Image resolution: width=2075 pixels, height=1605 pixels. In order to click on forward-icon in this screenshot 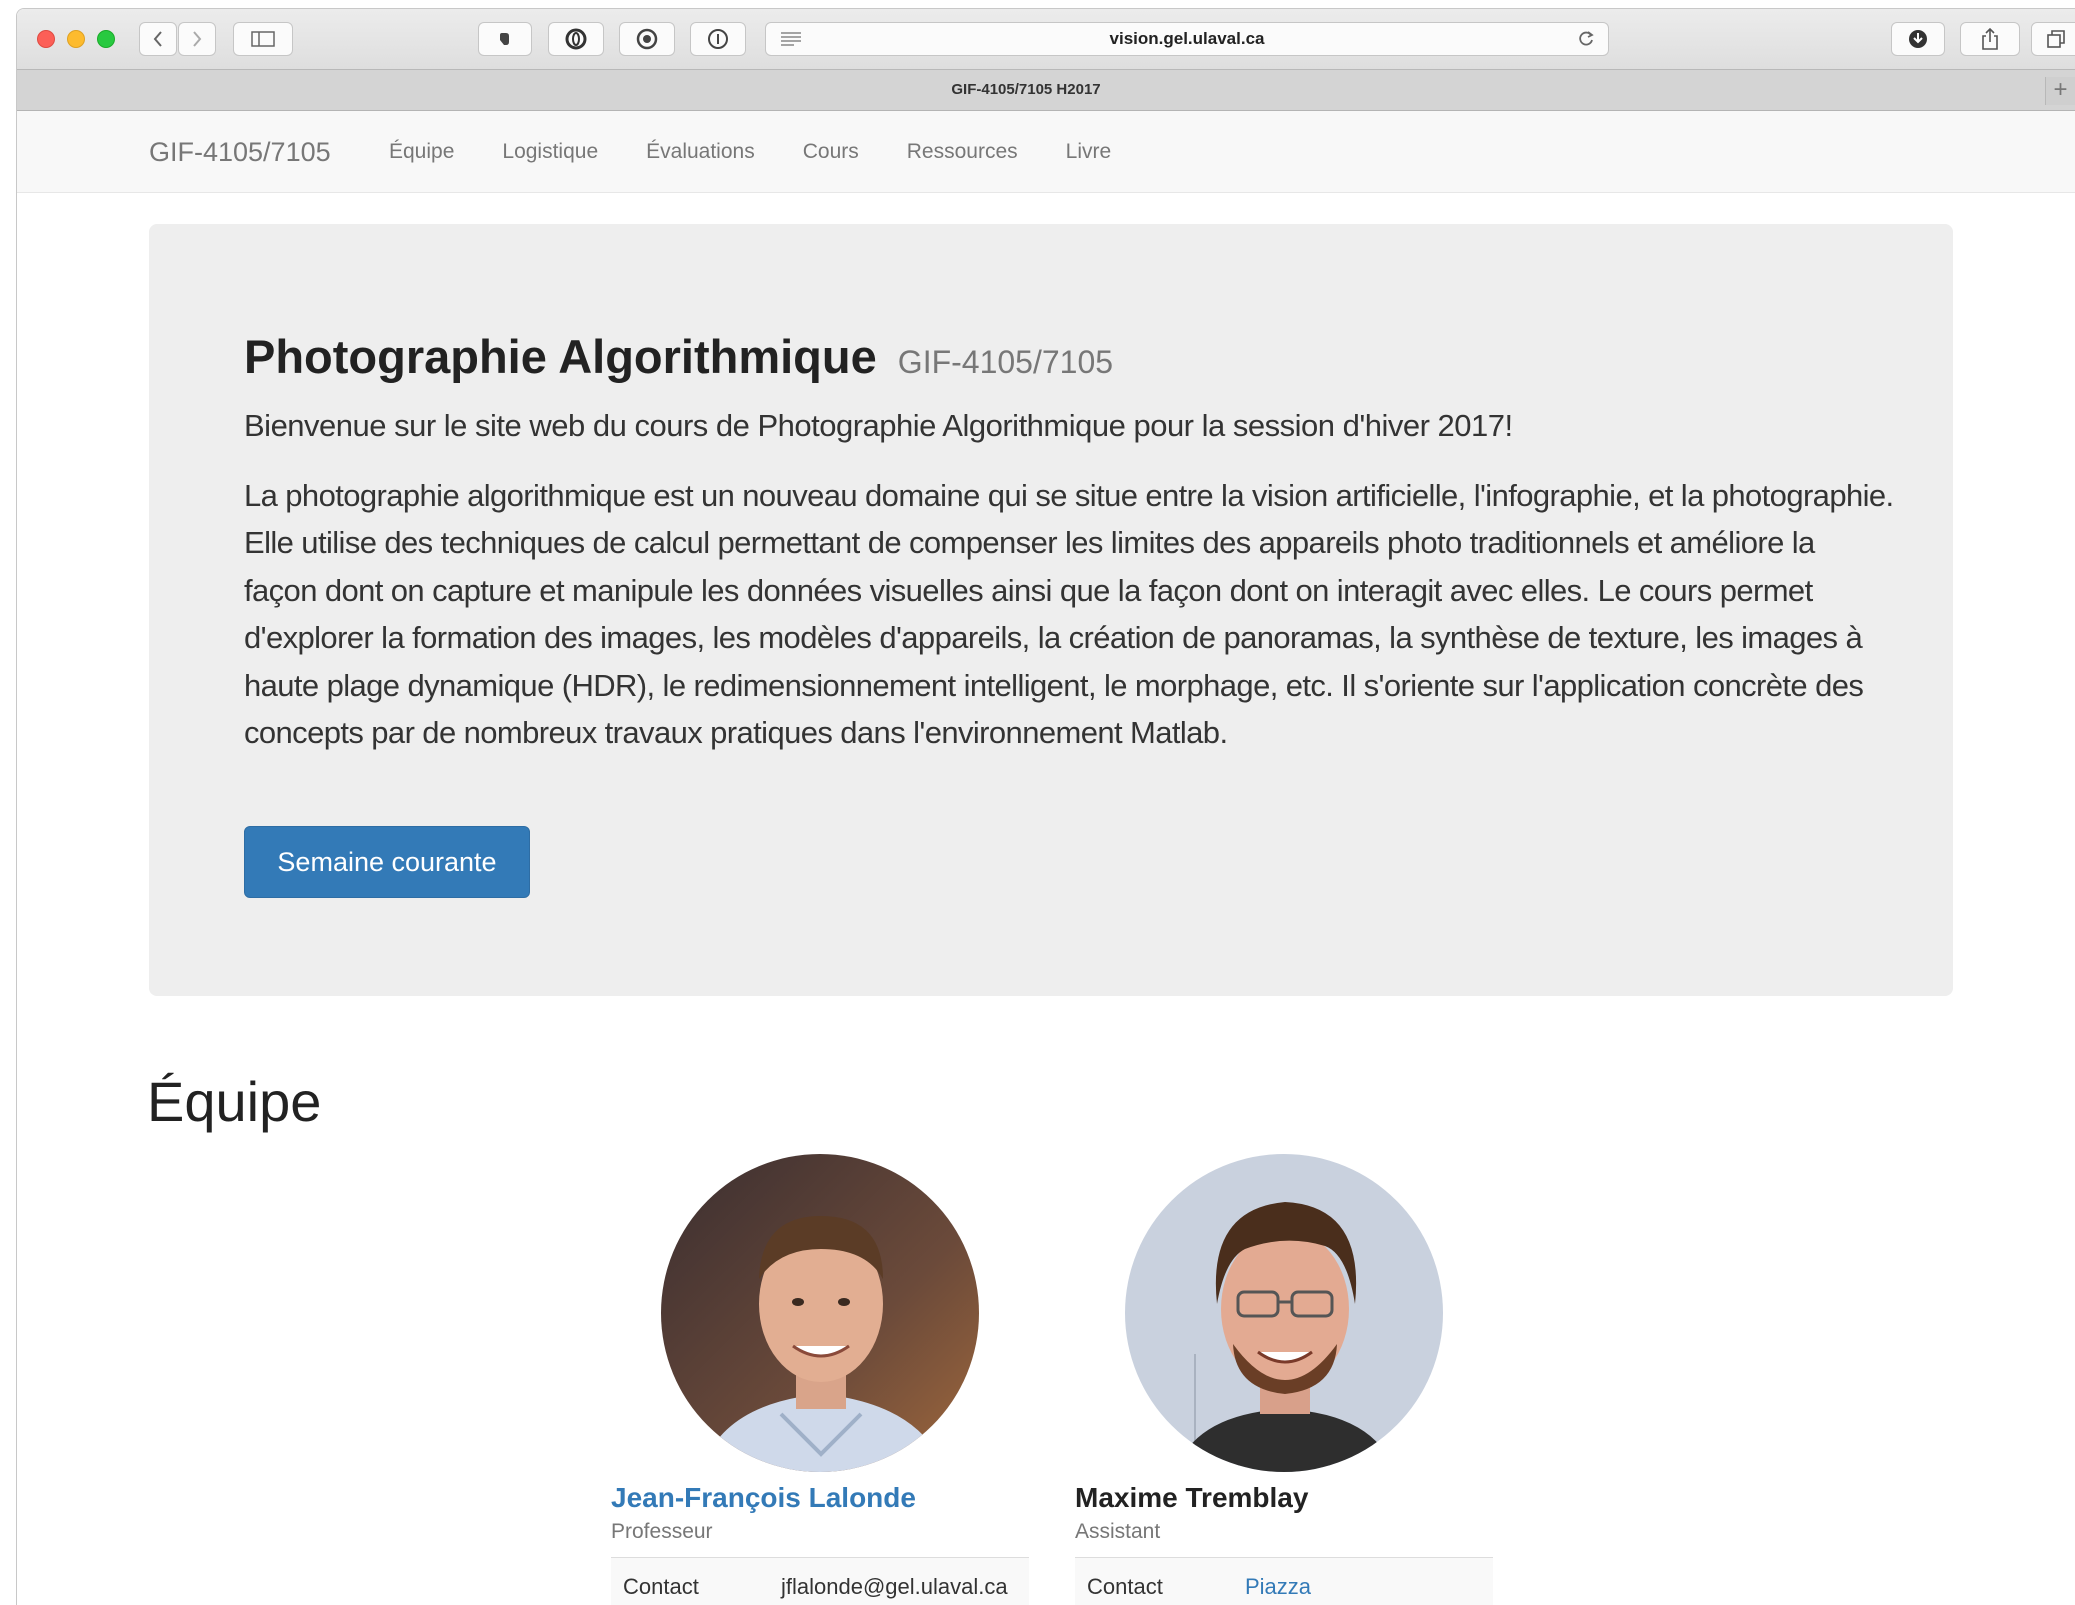, I will do `click(197, 39)`.